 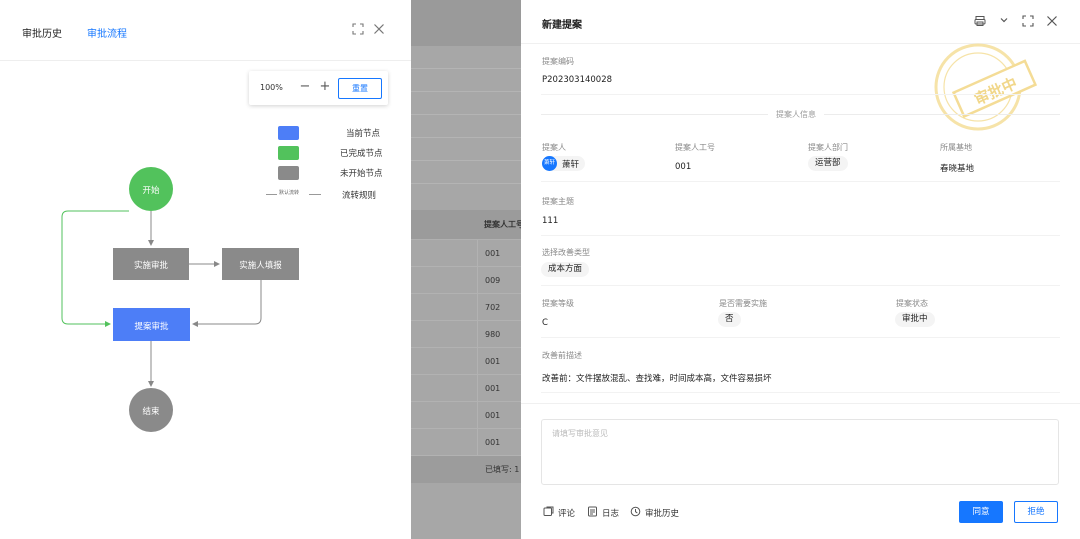 I want to click on expand-icon, so click(x=1028, y=22).